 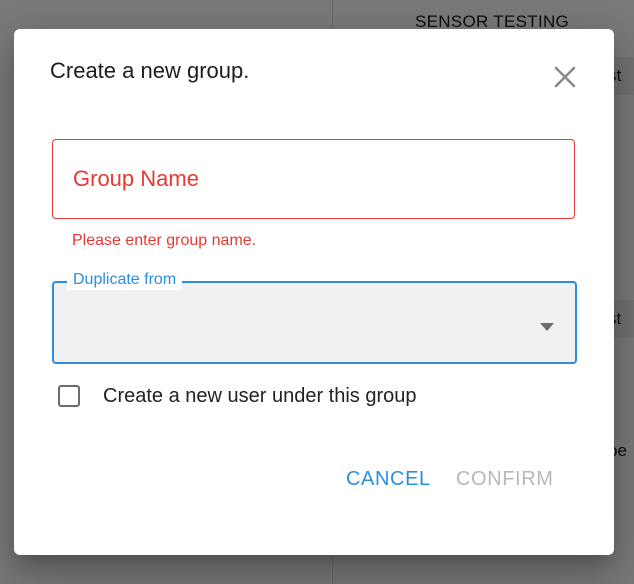 What do you see at coordinates (314, 322) in the screenshot?
I see `duplicate-from-select` at bounding box center [314, 322].